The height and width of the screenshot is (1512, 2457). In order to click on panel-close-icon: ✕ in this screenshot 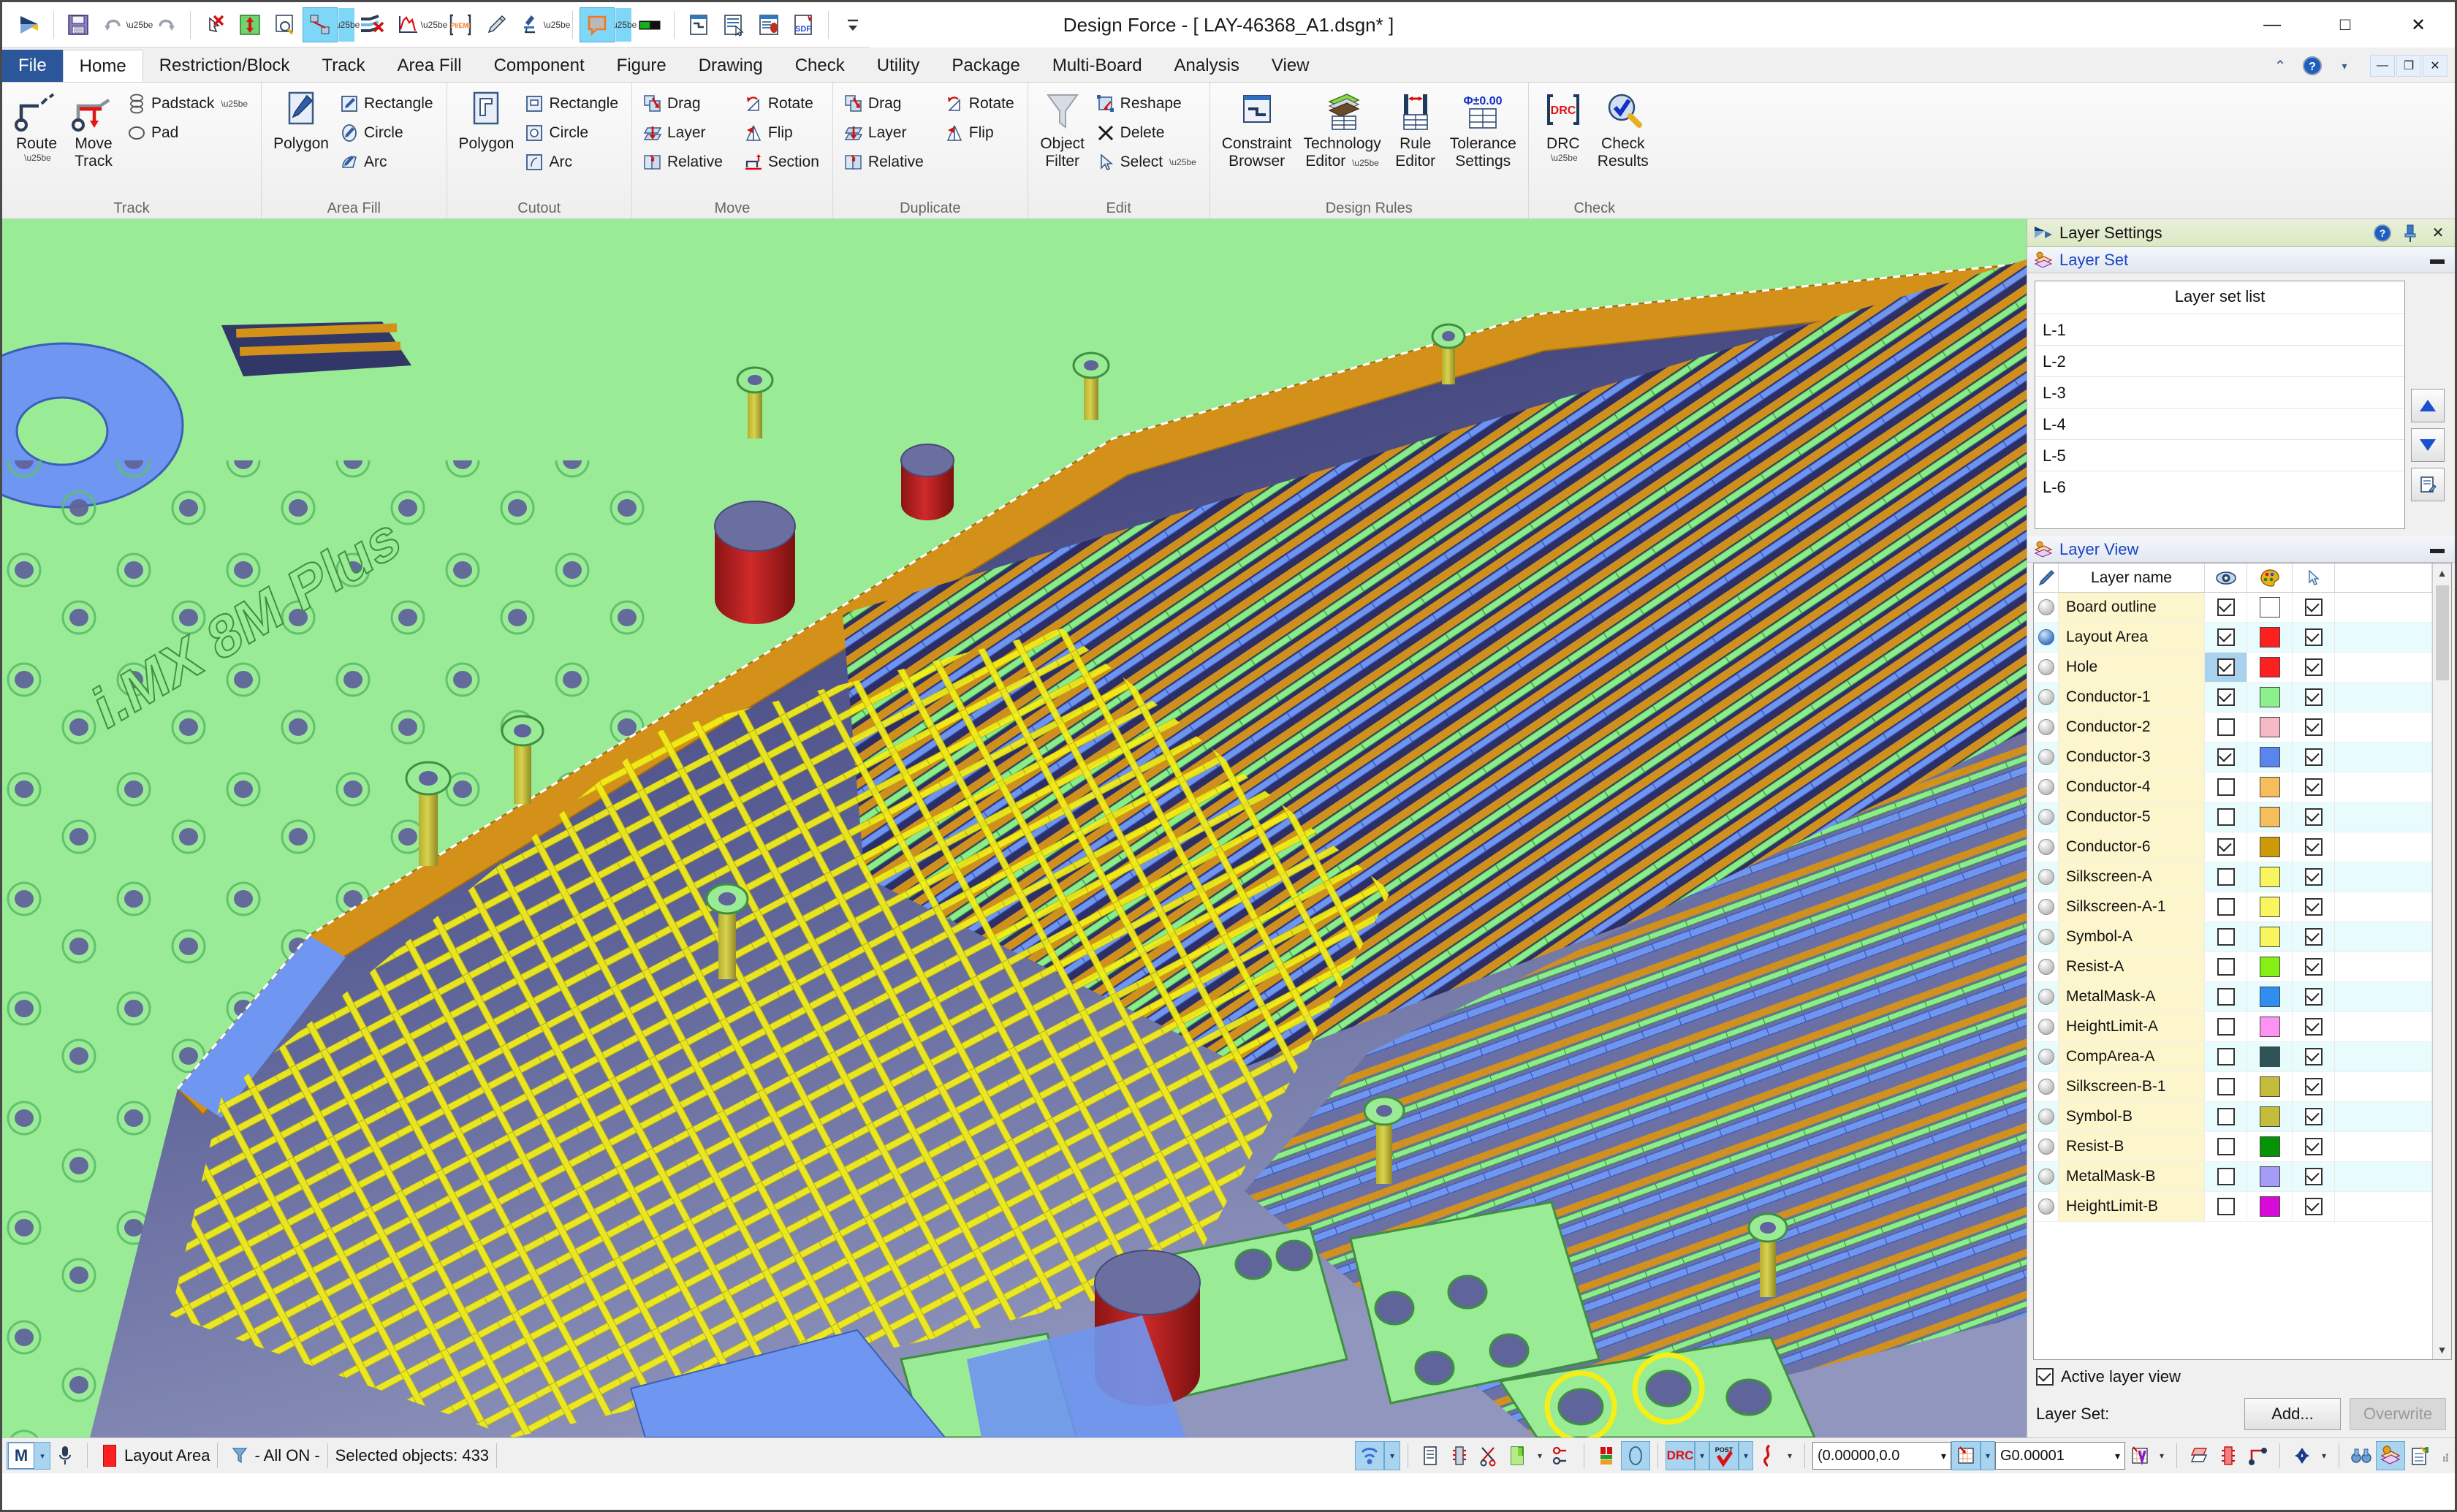, I will do `click(2438, 233)`.